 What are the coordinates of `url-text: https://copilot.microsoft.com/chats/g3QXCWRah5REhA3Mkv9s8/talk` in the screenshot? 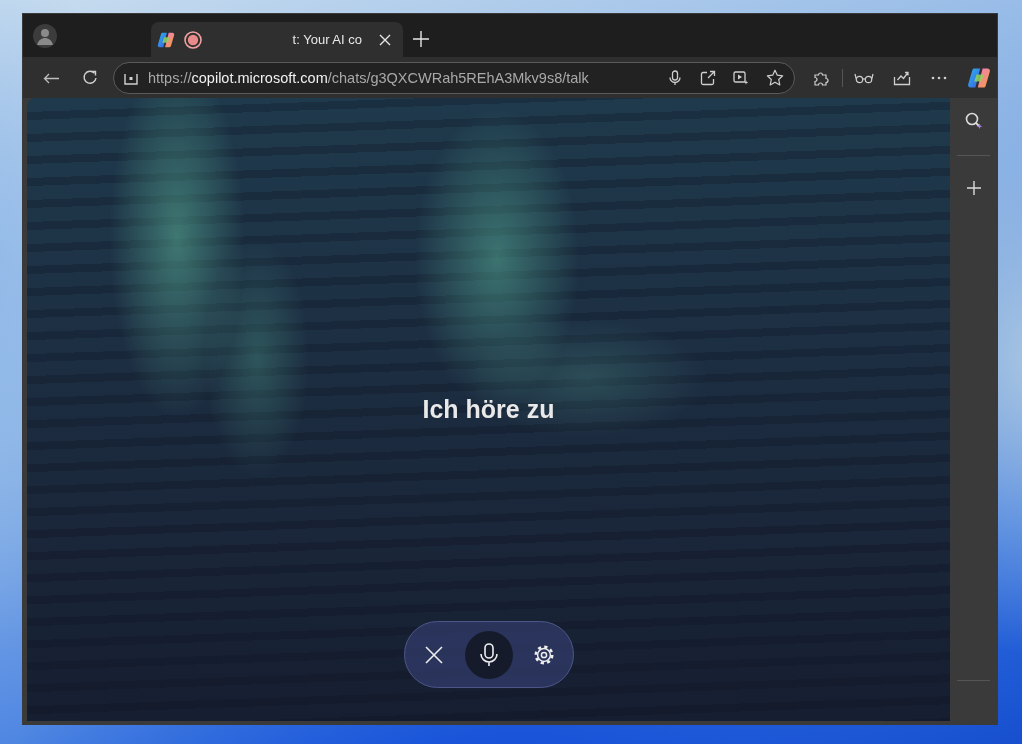 It's located at (368, 77).